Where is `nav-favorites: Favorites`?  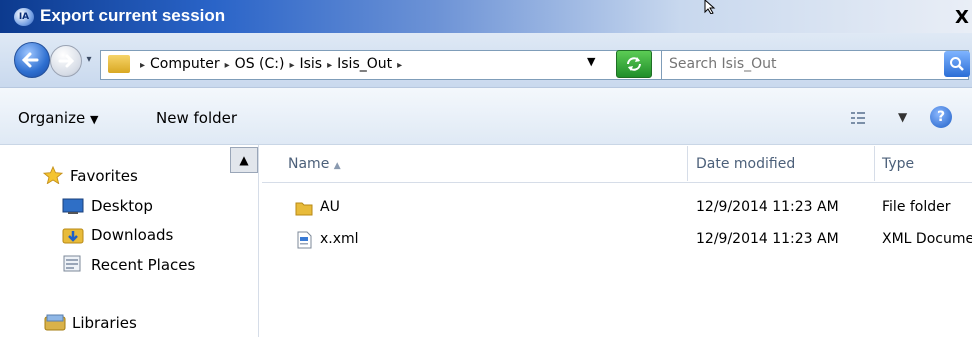 nav-favorites: Favorites is located at coordinates (104, 176).